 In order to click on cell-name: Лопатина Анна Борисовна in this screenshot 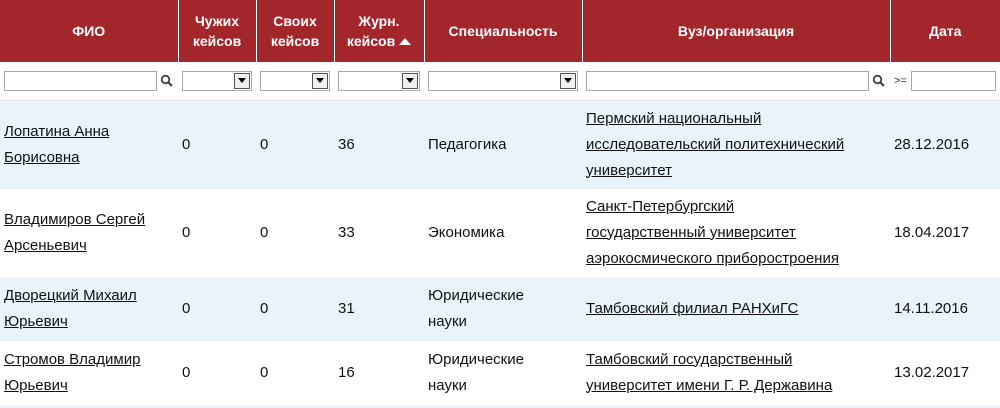, I will do `click(89, 144)`.